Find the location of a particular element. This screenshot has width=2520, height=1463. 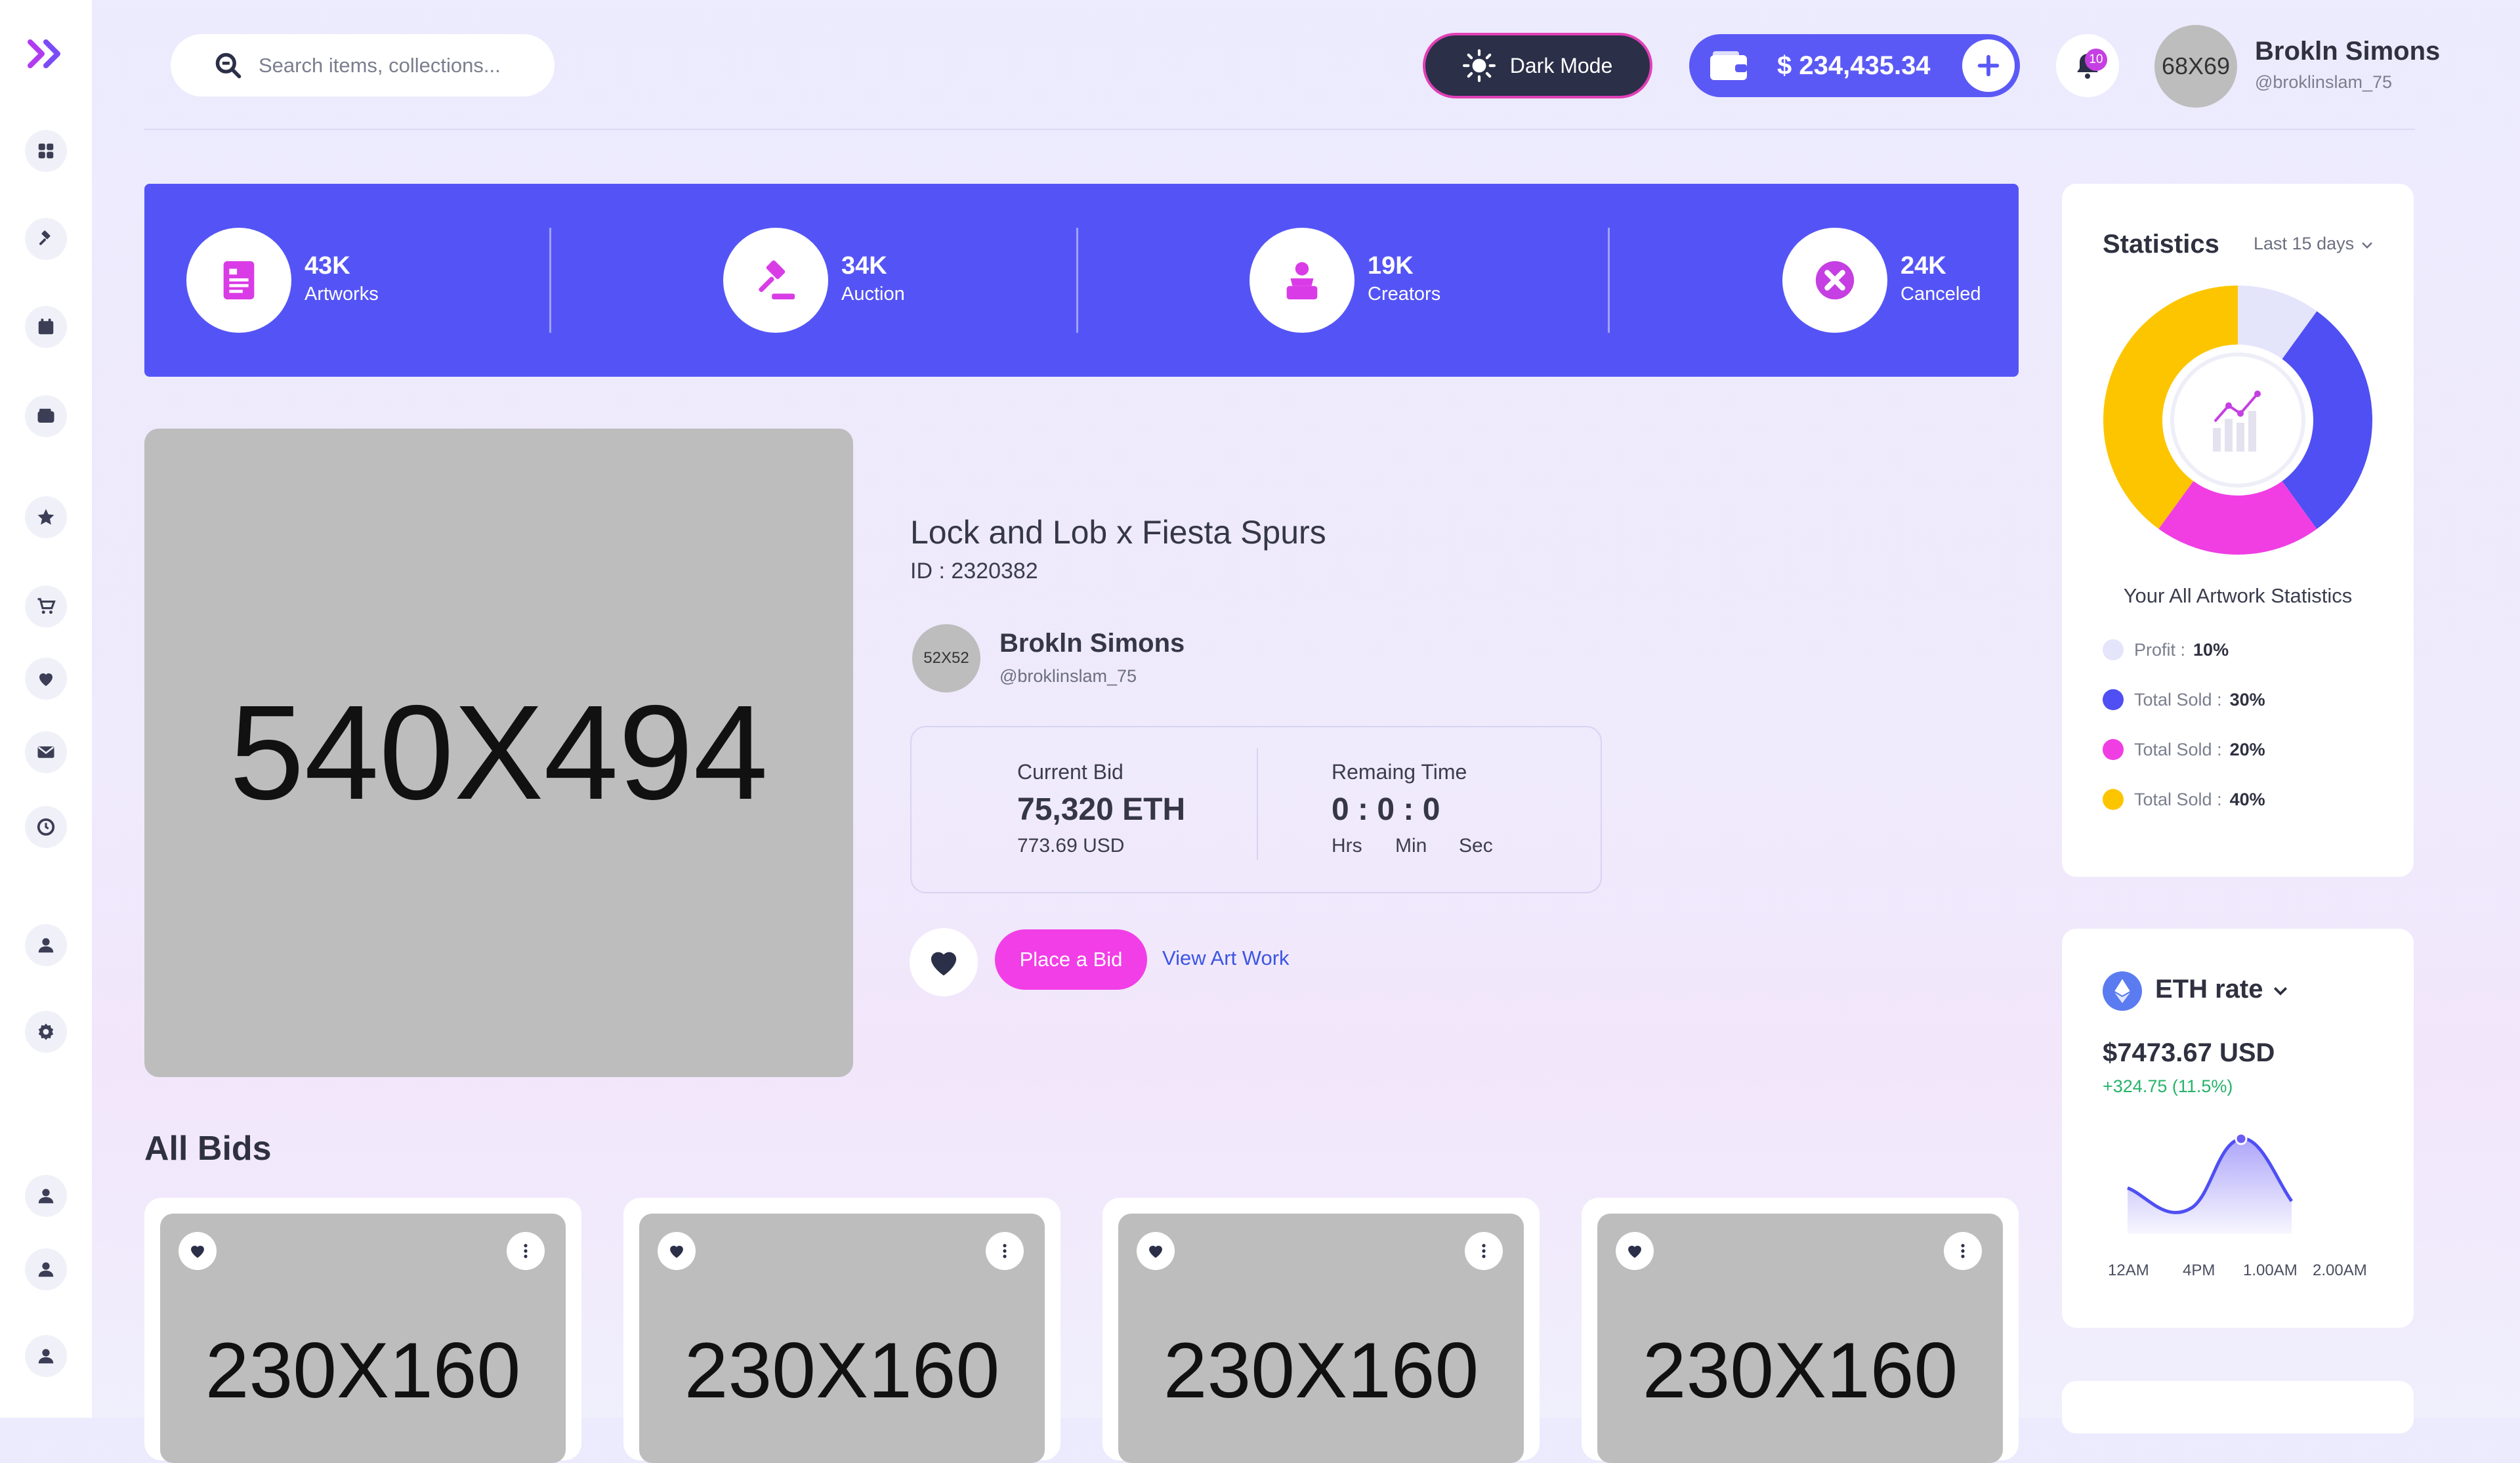

add-funds-button is located at coordinates (1988, 65).